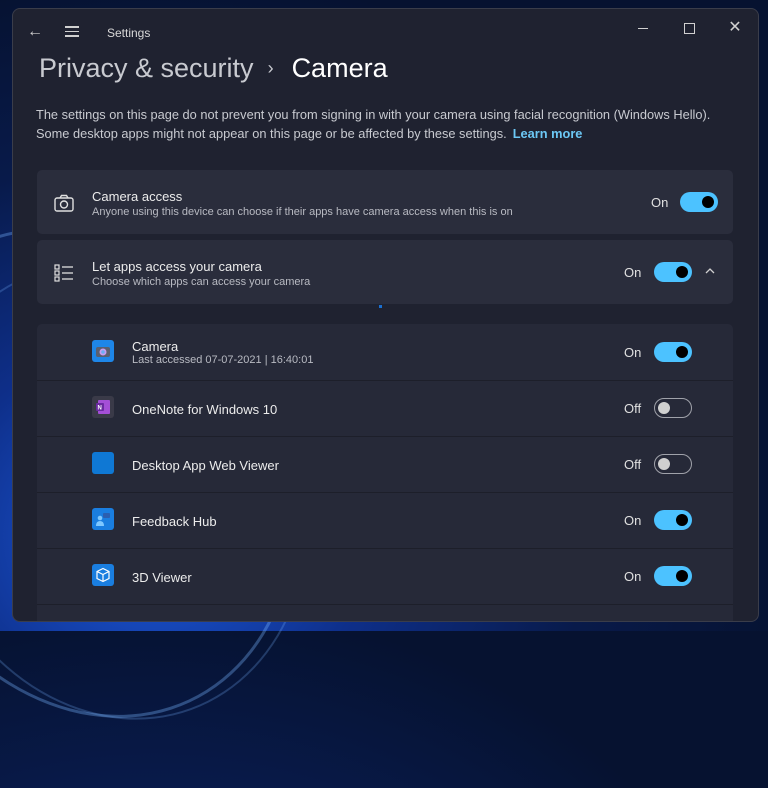 The image size is (768, 788). What do you see at coordinates (201, 282) in the screenshot?
I see `setting-description: Choose which apps can access your camera` at bounding box center [201, 282].